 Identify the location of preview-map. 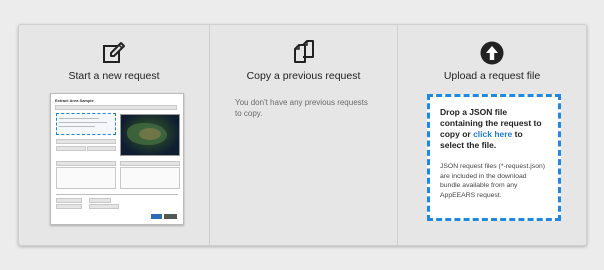
(150, 135).